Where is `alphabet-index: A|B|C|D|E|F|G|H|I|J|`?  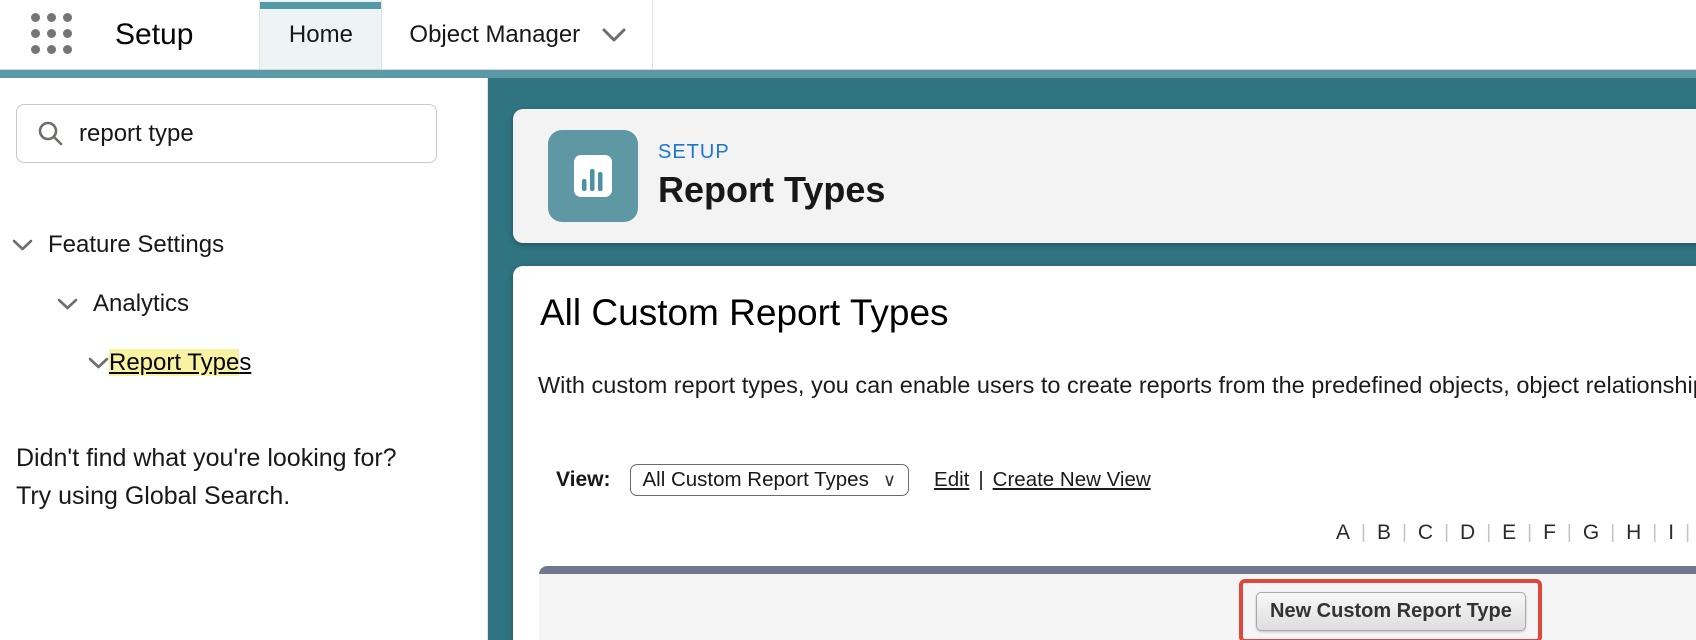 alphabet-index: A|B|C|D|E|F|G|H|I|J| is located at coordinates (1516, 533).